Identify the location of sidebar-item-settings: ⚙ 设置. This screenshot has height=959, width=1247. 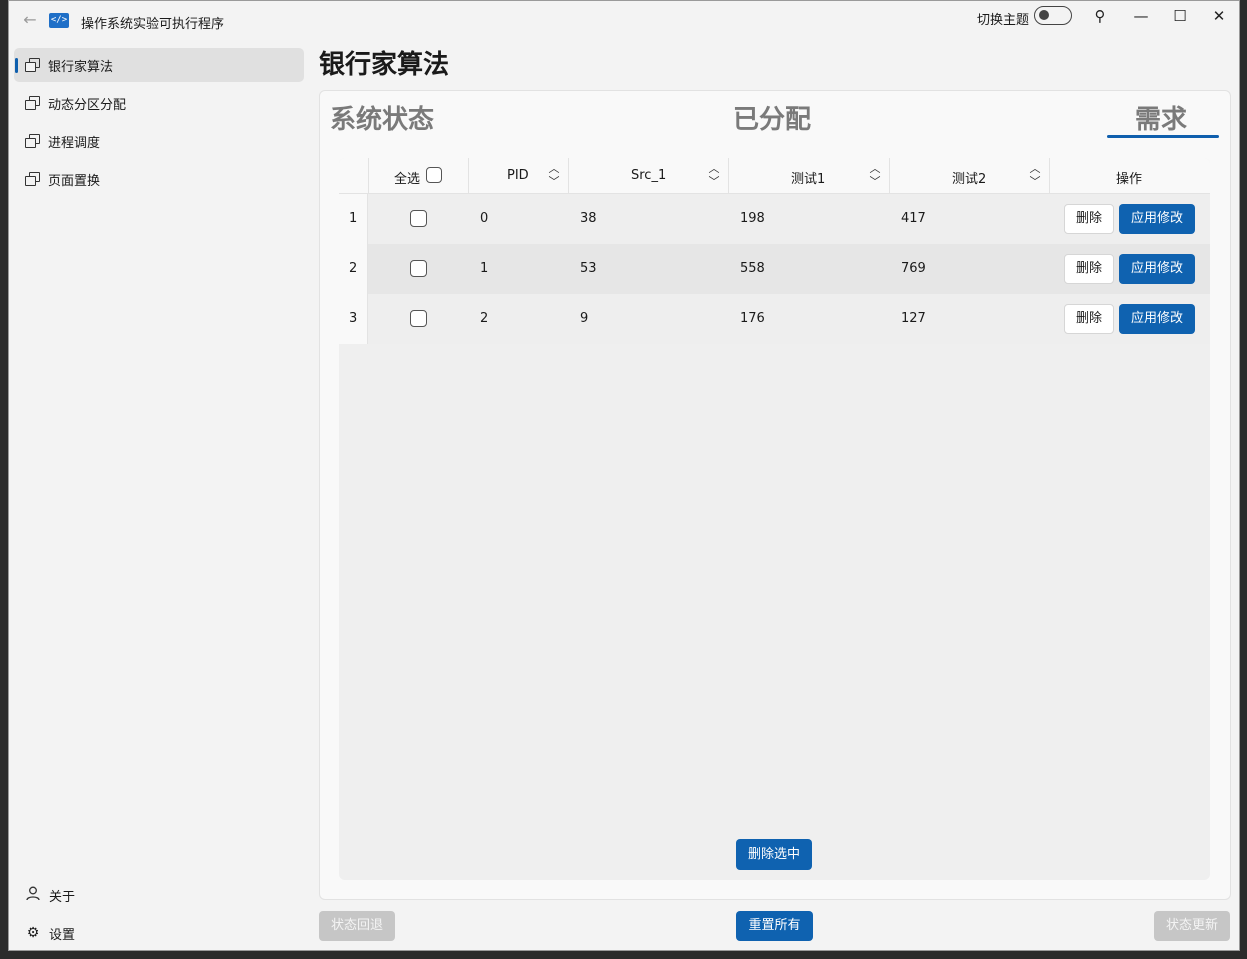
(164, 933).